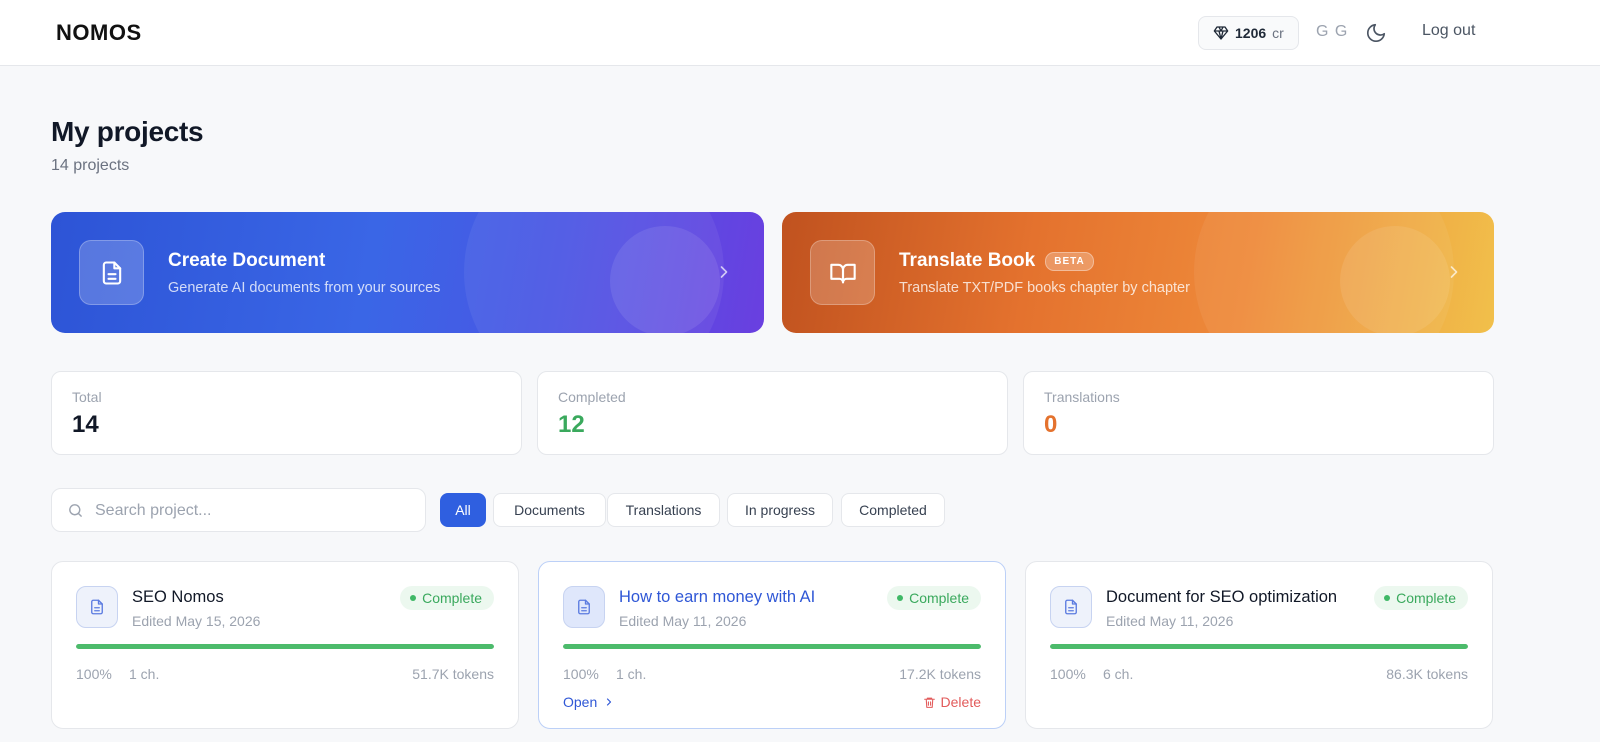 The width and height of the screenshot is (1600, 742). What do you see at coordinates (1118, 674) in the screenshot?
I see `chapter-count: 6 ch.` at bounding box center [1118, 674].